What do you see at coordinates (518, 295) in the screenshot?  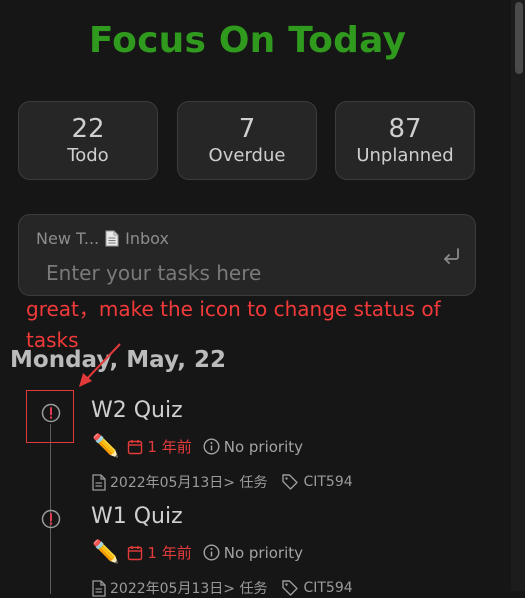 I see `scrollbar-track` at bounding box center [518, 295].